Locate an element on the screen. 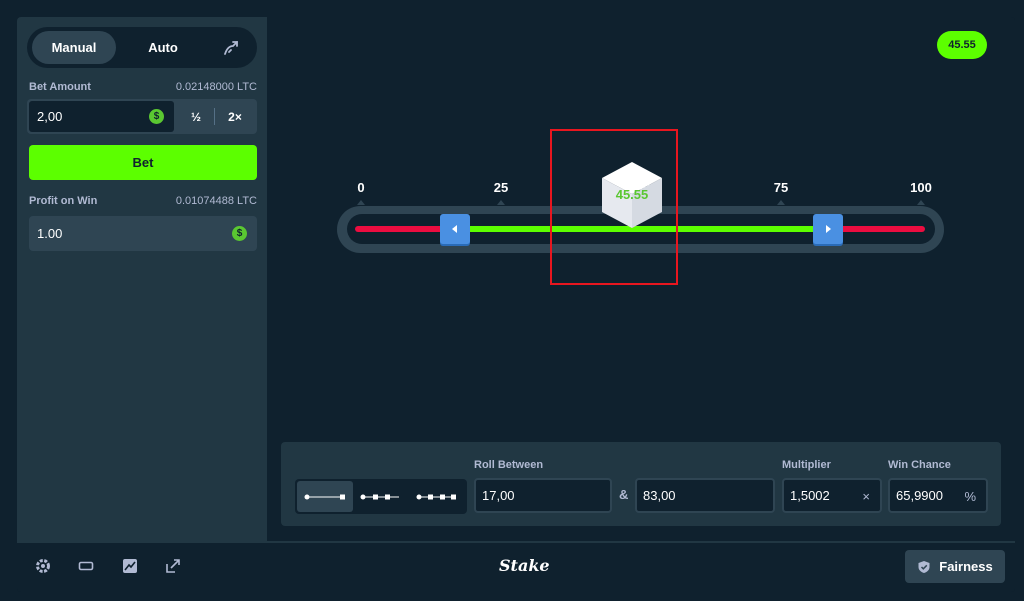  tick-label-25: 25 is located at coordinates (501, 187).